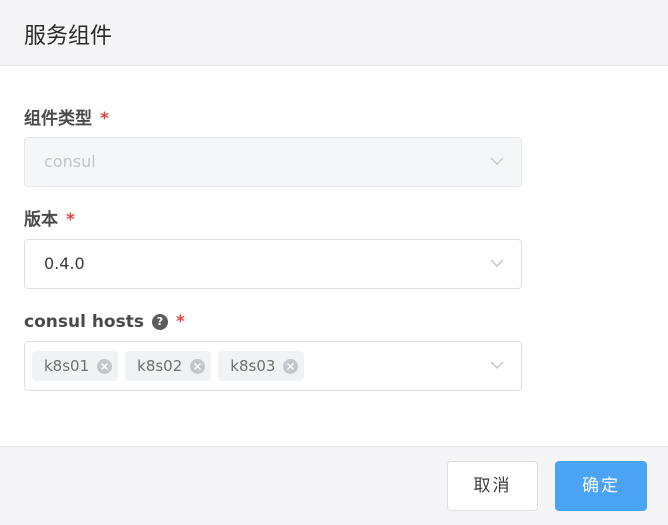  What do you see at coordinates (273, 264) in the screenshot?
I see `version-select: 0.4.0` at bounding box center [273, 264].